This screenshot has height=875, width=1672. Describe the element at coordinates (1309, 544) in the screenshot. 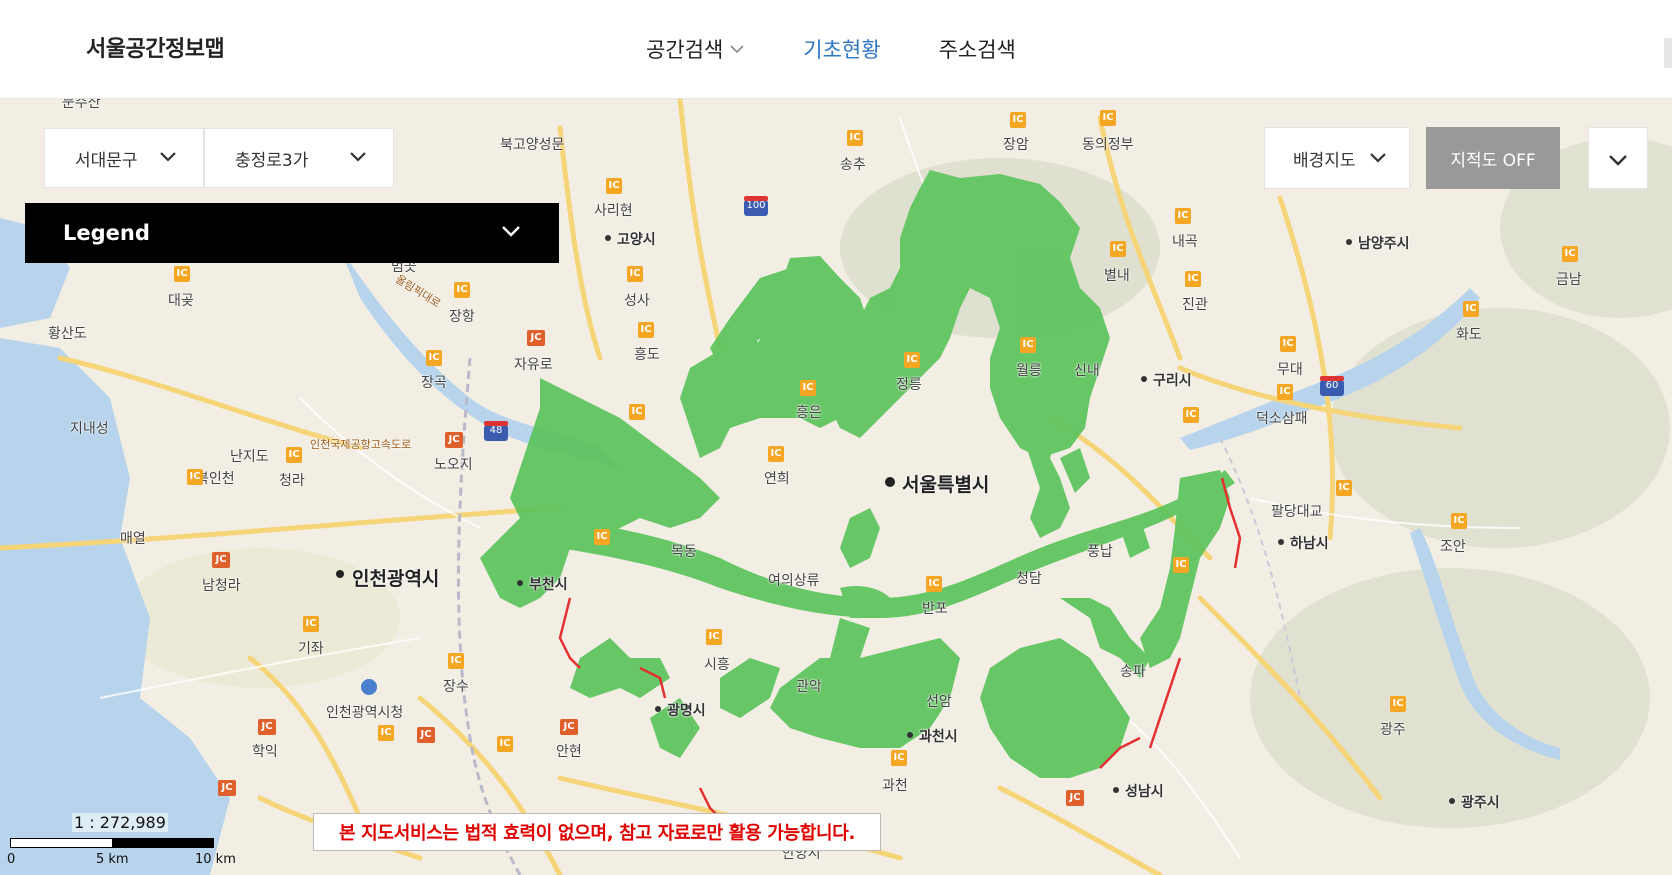

I see `label-hanam: 하남시` at that location.